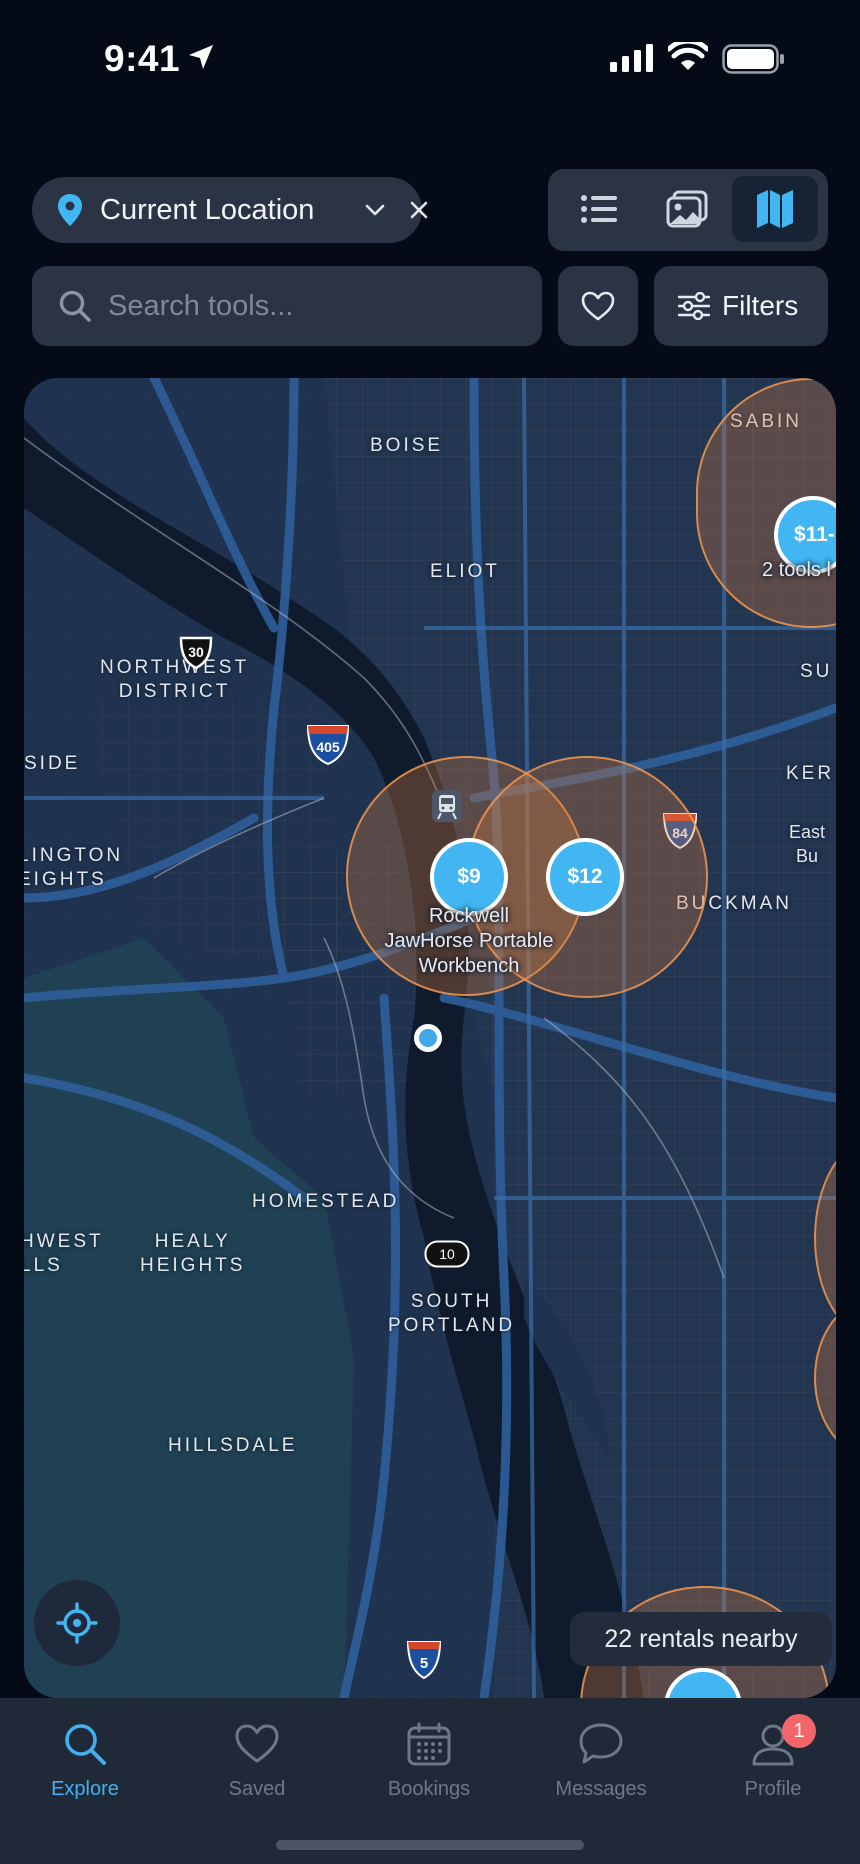 The image size is (860, 1864). Describe the element at coordinates (601, 1768) in the screenshot. I see `tab-messages: Messages` at that location.